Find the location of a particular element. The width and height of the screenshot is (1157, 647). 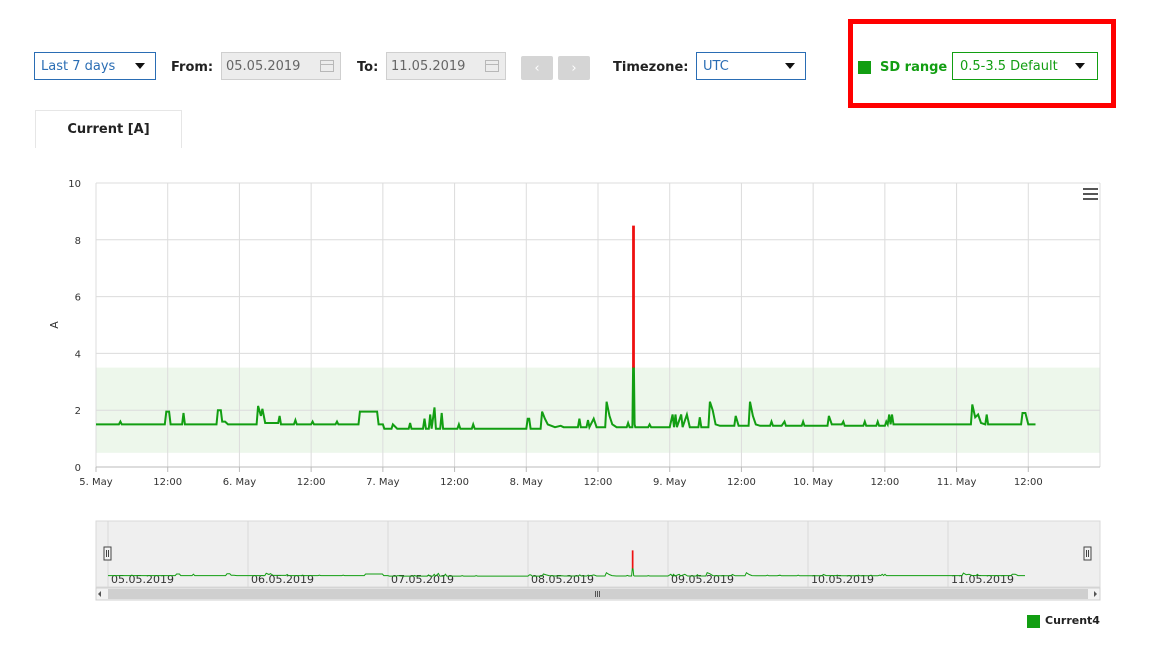

y-axis-label: A is located at coordinates (54, 325).